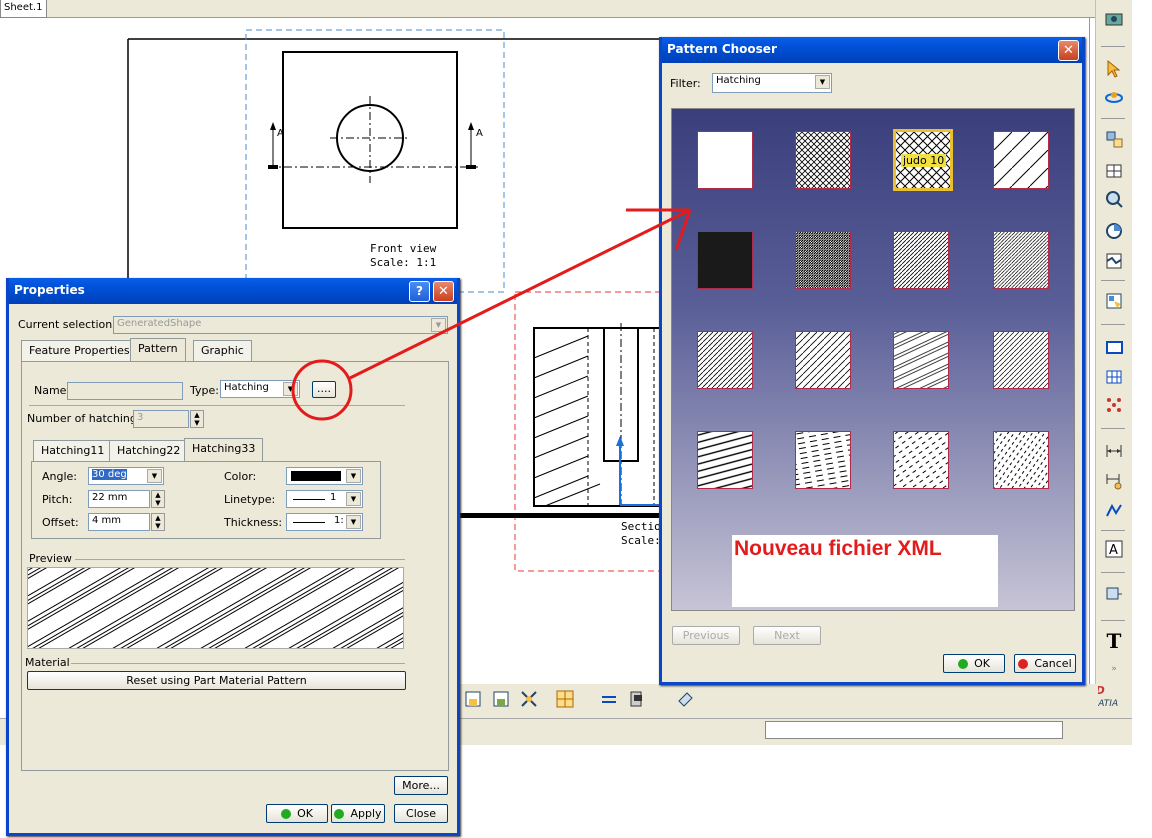 The image size is (1152, 838). What do you see at coordinates (1114, 377) in the screenshot?
I see `grid-icon` at bounding box center [1114, 377].